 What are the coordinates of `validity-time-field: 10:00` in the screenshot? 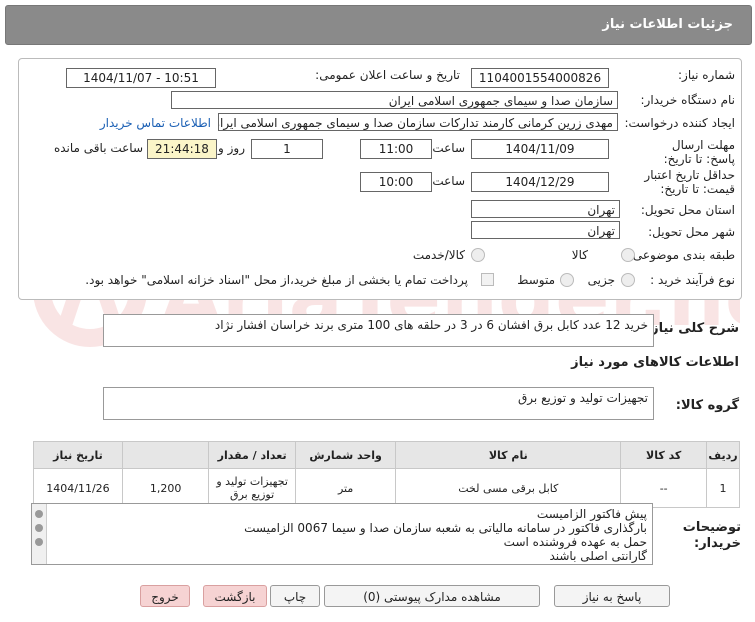 It's located at (396, 182).